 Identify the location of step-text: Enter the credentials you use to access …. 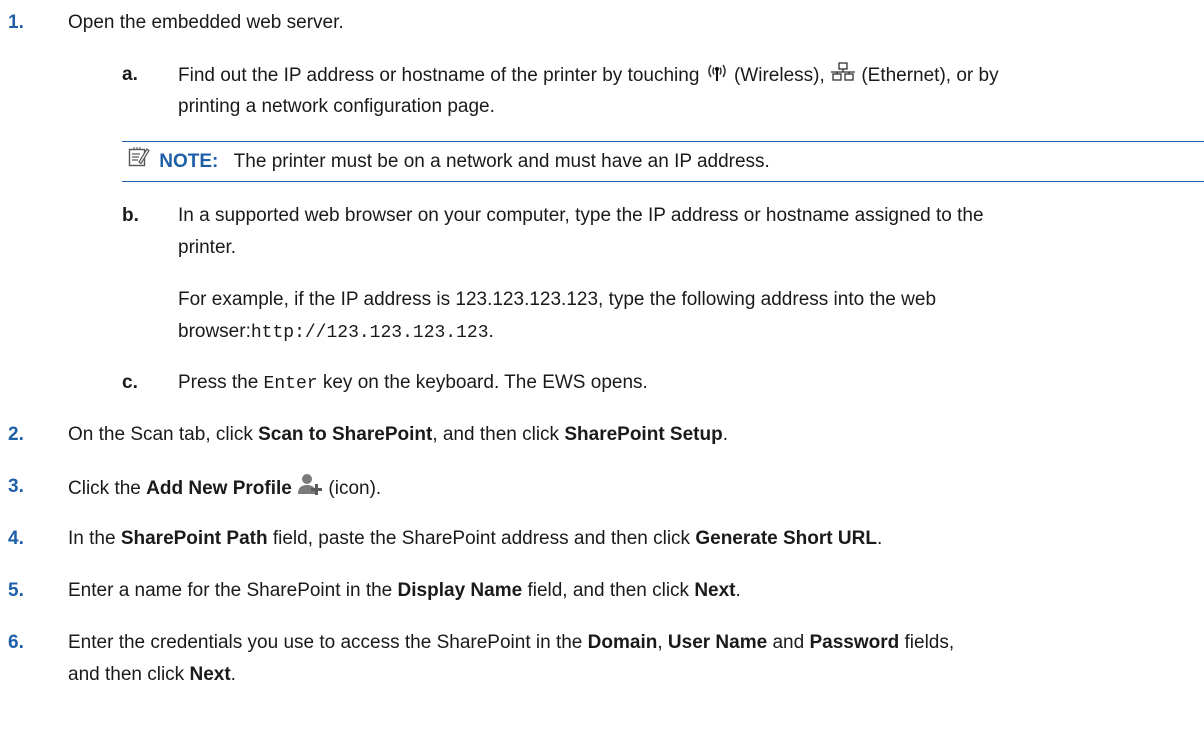
(511, 642).